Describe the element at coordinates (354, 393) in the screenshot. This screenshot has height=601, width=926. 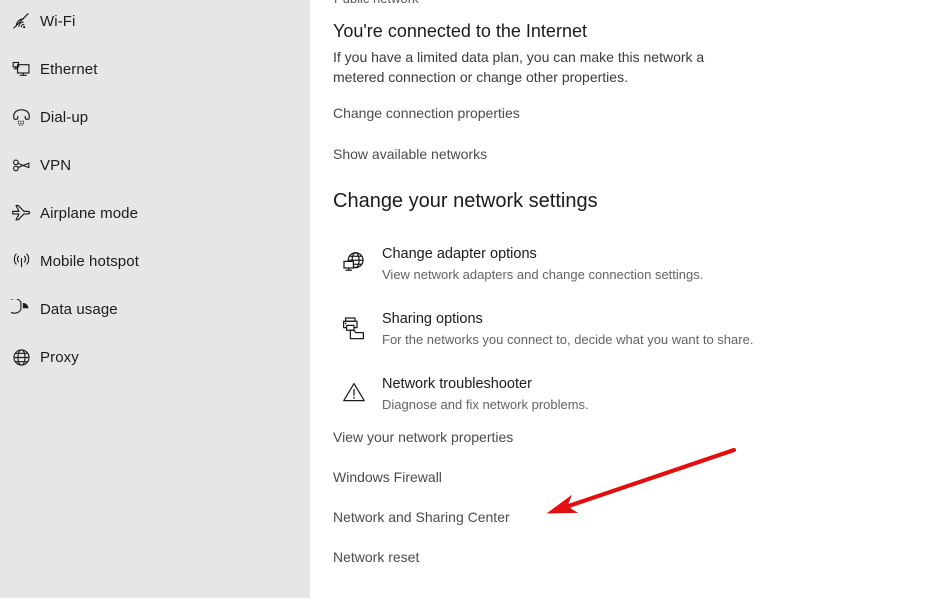
I see `warning-triangle-icon` at that location.